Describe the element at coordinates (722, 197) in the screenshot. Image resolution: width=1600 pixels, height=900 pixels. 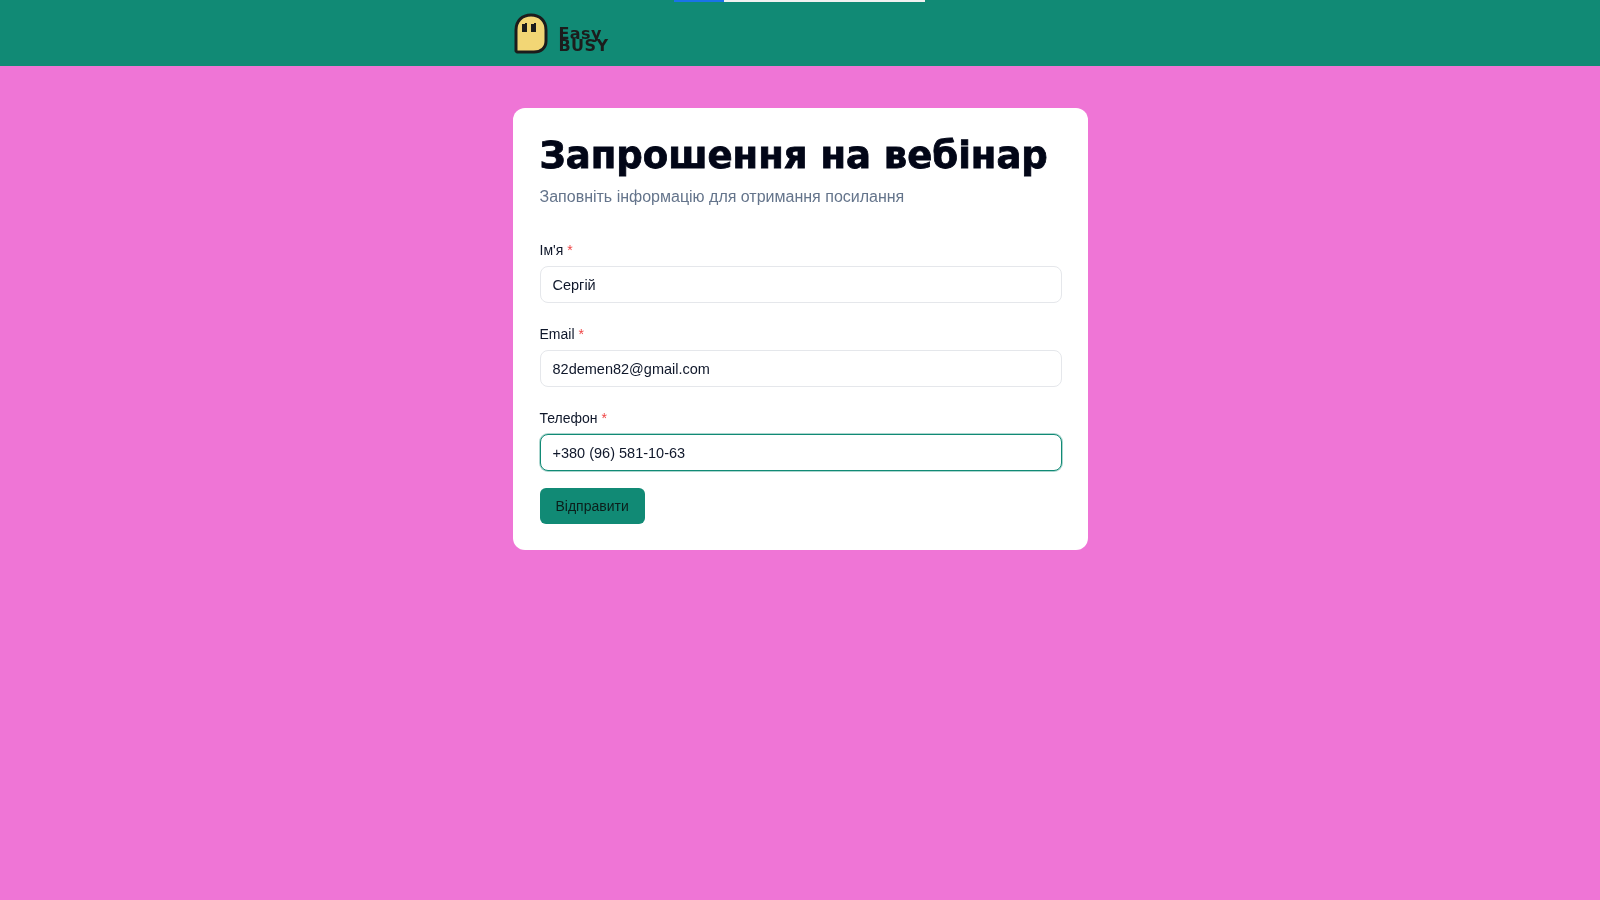
I see `form-subtitle: Заповніть інформацію для отримання посилання` at that location.